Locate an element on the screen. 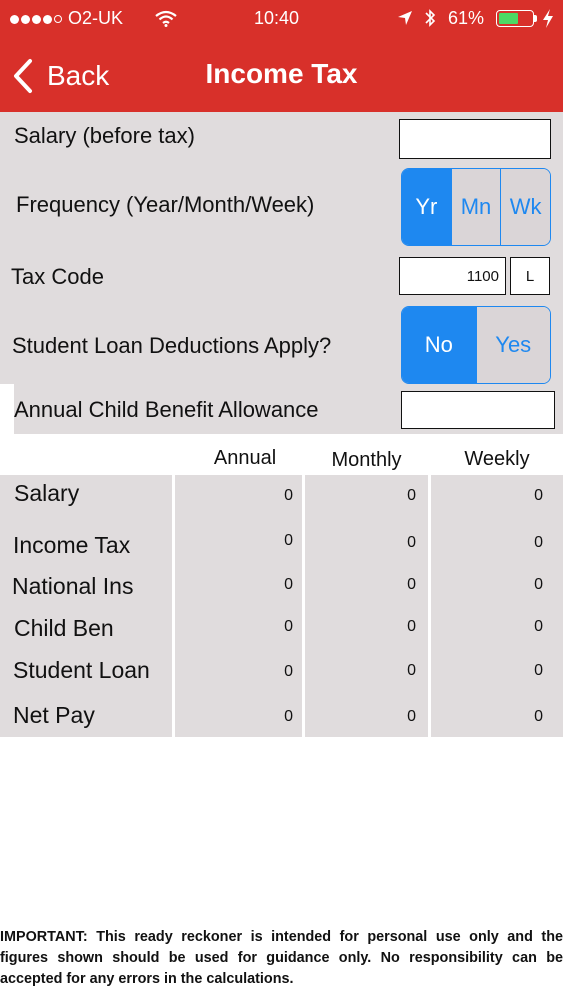 The image size is (563, 1000). frequency-segmented-control: Yr Mn Wk is located at coordinates (476, 207).